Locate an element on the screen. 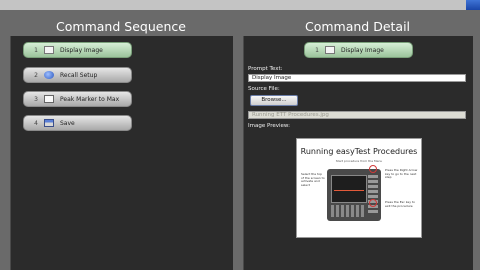  step-label: Peak Marker to Max is located at coordinates (90, 99).